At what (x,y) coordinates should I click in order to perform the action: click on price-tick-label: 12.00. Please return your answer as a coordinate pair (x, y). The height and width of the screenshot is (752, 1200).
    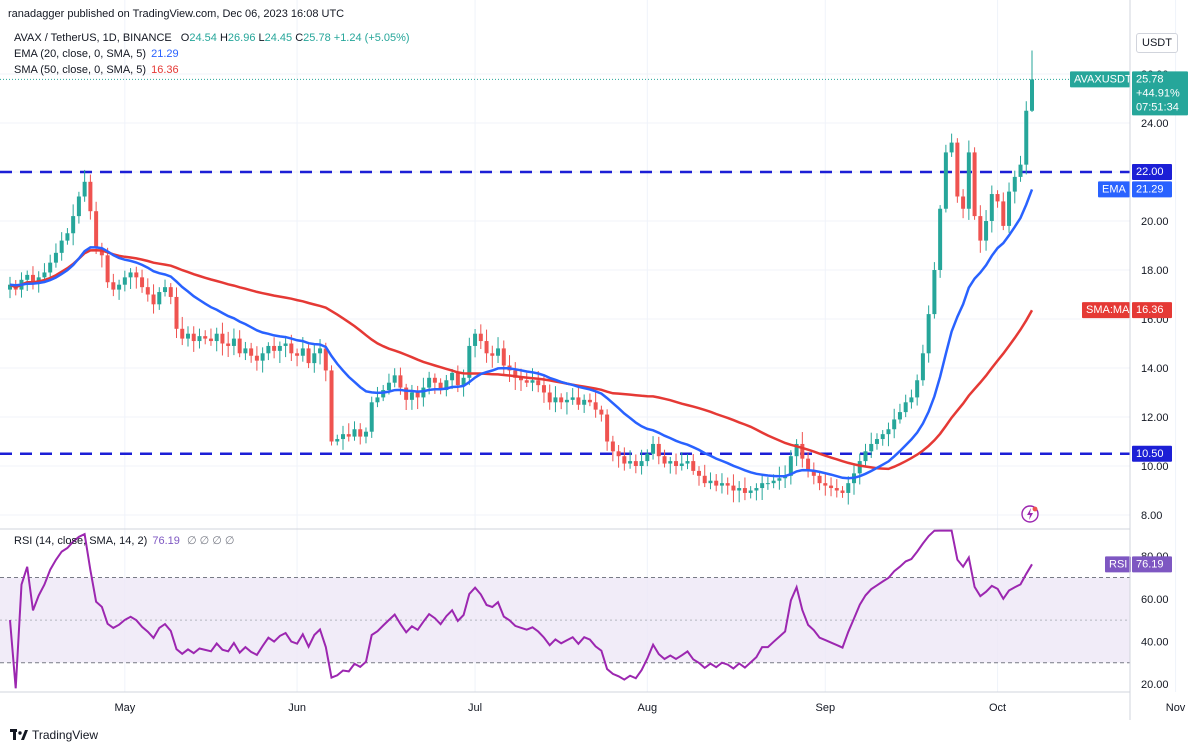
    Looking at the image, I should click on (1155, 418).